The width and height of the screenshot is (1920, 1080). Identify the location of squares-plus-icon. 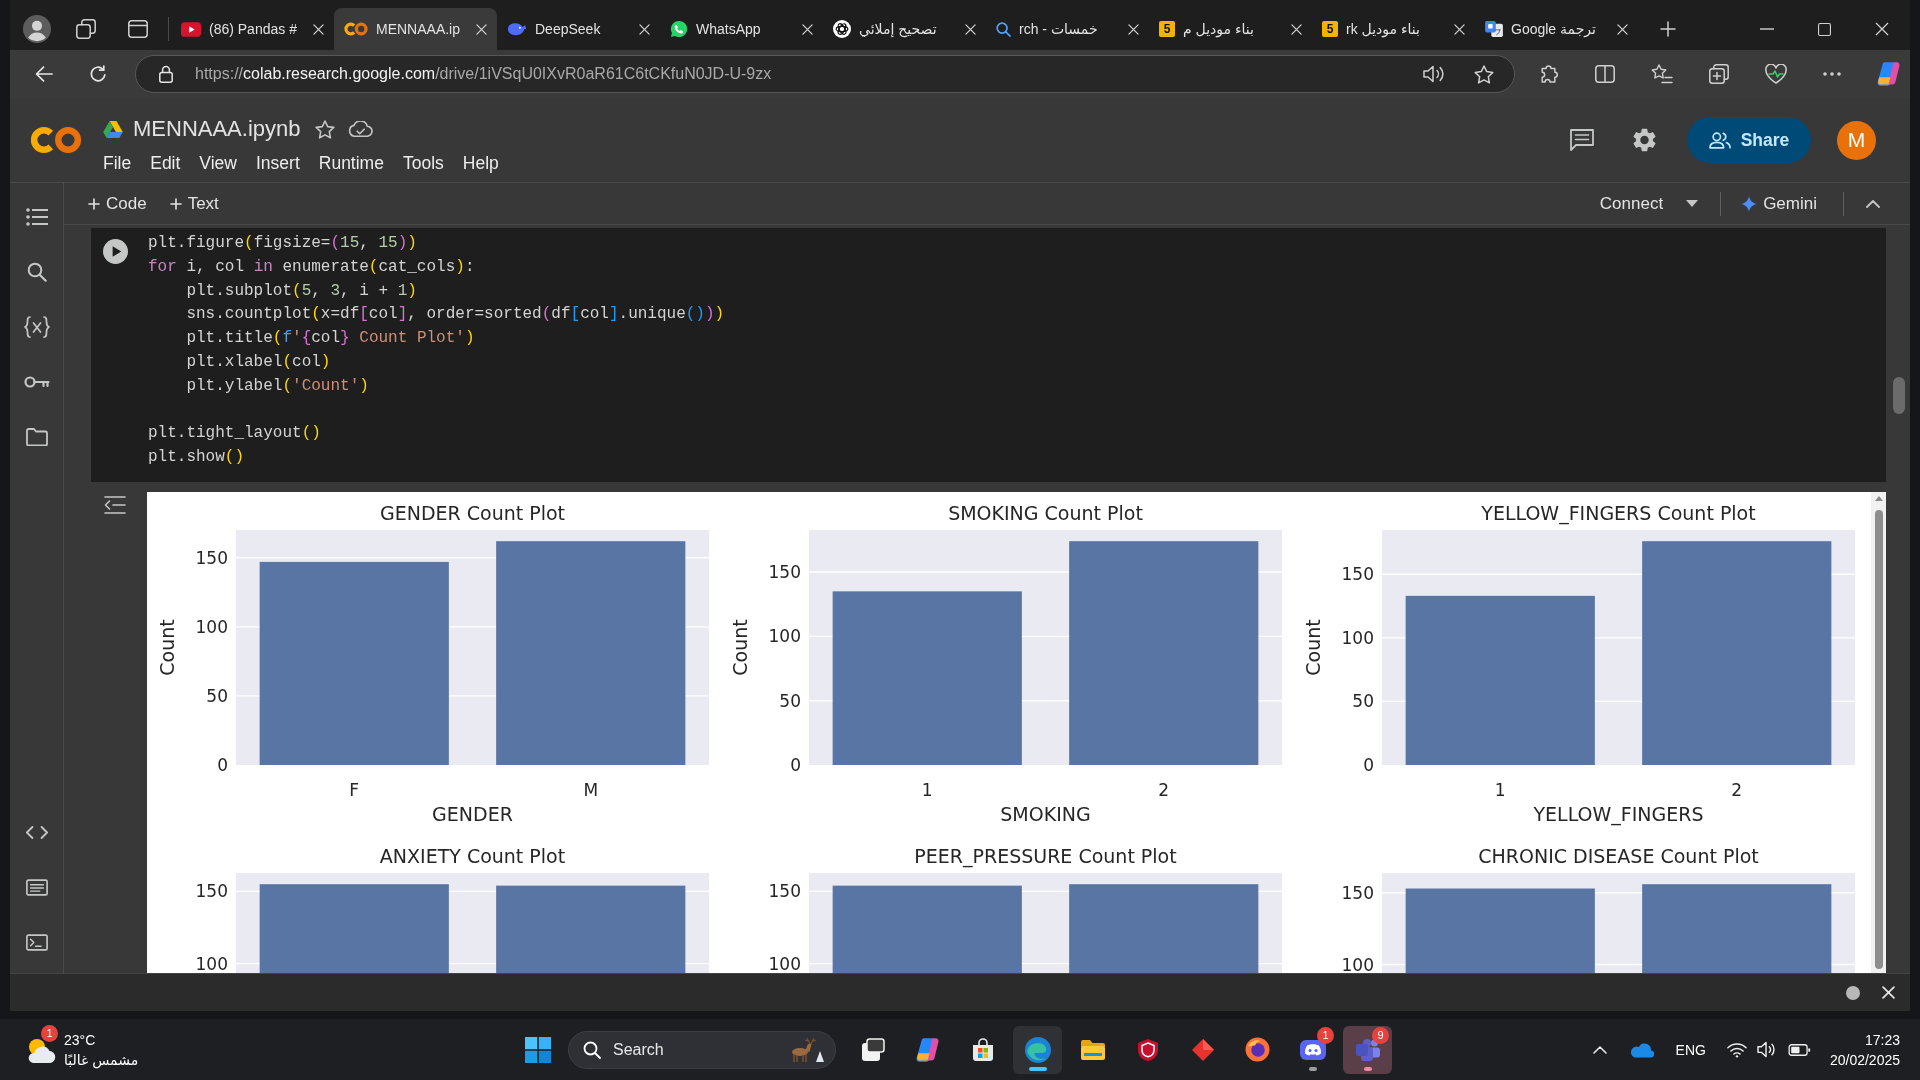
(1719, 74).